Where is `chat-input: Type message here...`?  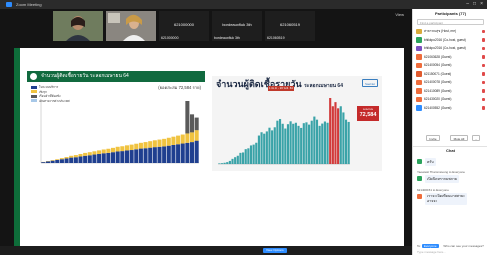
chat-input: Type message here... is located at coordinates (450, 252).